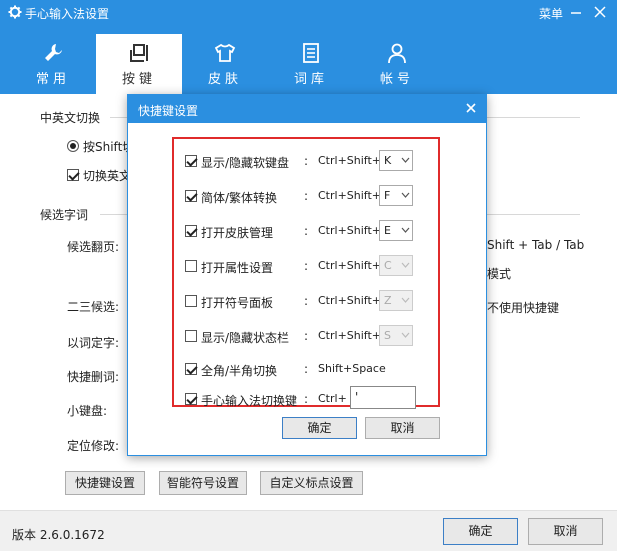  Describe the element at coordinates (58, 535) in the screenshot. I see `version-label: 版本 2.6.0.1672` at that location.